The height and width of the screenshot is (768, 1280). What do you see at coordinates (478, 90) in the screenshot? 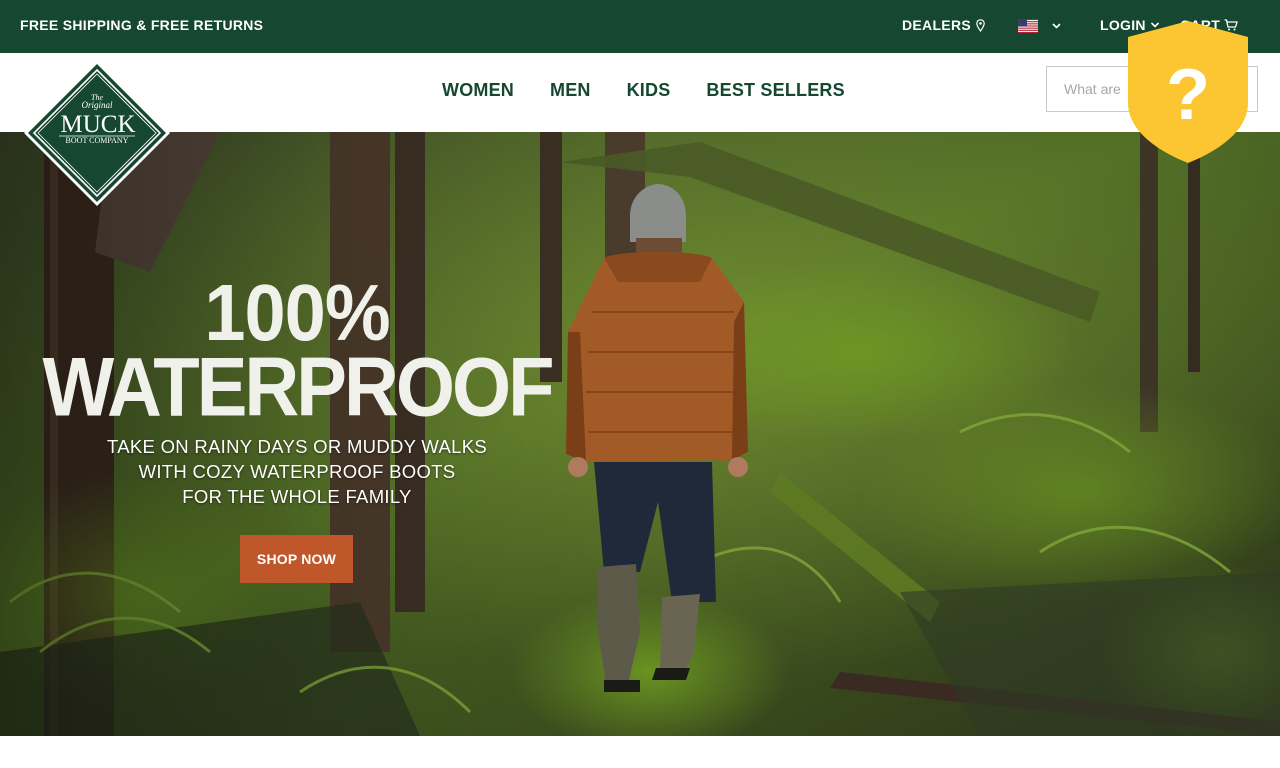
I see `nav-item-women: WOMEN` at bounding box center [478, 90].